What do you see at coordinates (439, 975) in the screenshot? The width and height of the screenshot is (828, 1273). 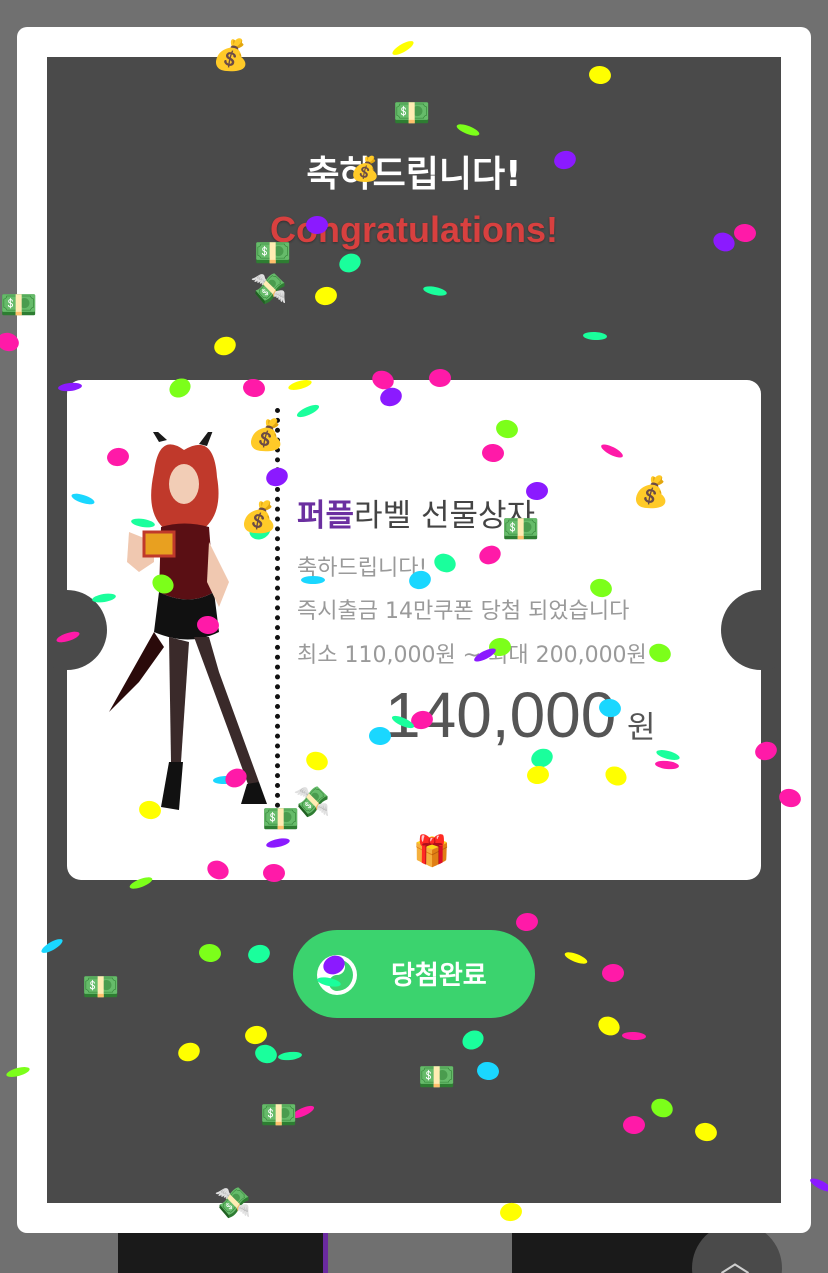 I see `claim-complete-label: 당첨완료` at bounding box center [439, 975].